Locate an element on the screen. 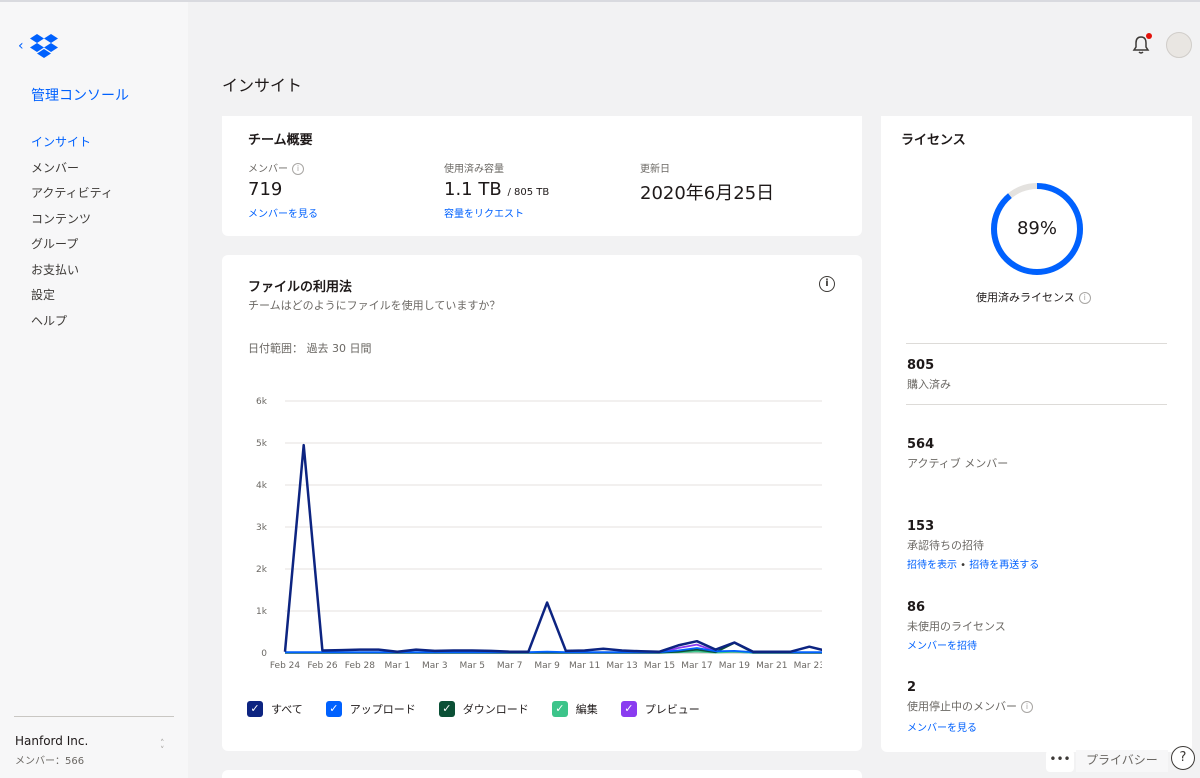 The width and height of the screenshot is (1200, 778). dropbox-logo-icon is located at coordinates (44, 46).